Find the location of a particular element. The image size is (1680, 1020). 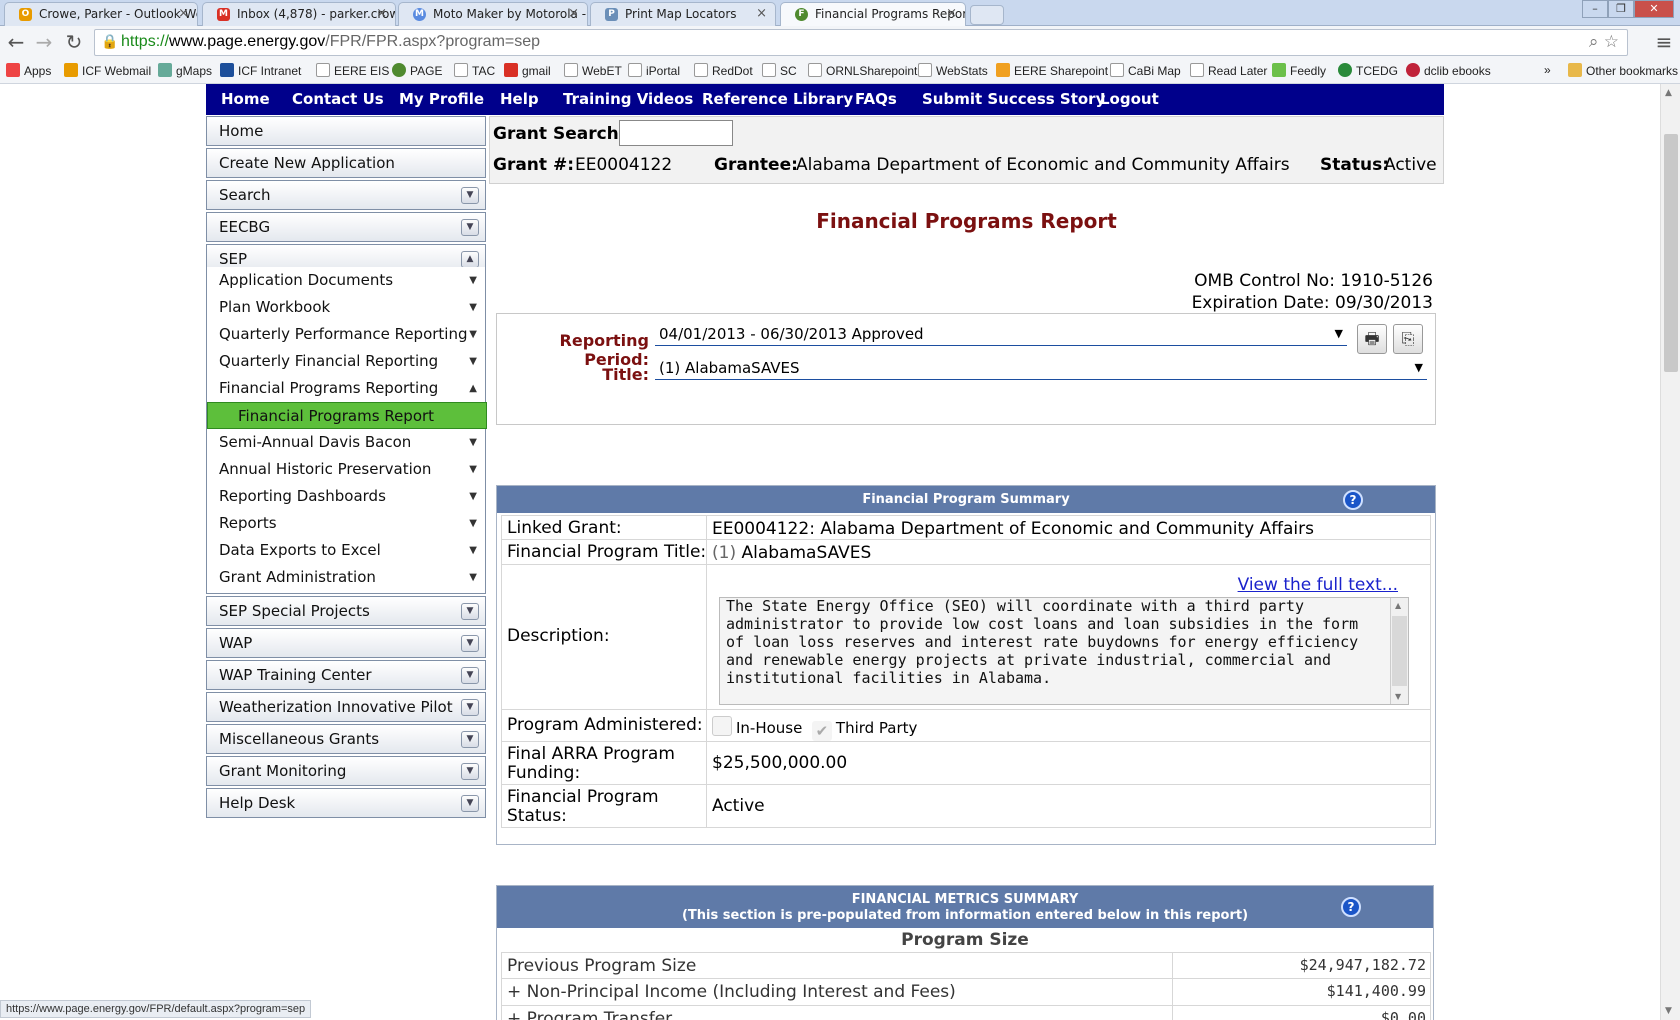

bookmark-icf-intranet: ICF Intranet is located at coordinates (260, 70).